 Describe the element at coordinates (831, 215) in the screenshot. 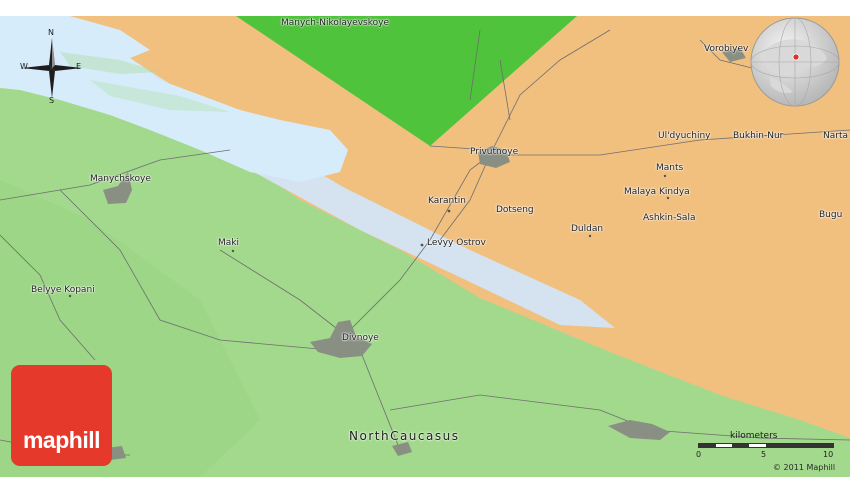

I see `place-label-bugu: Bugu` at that location.